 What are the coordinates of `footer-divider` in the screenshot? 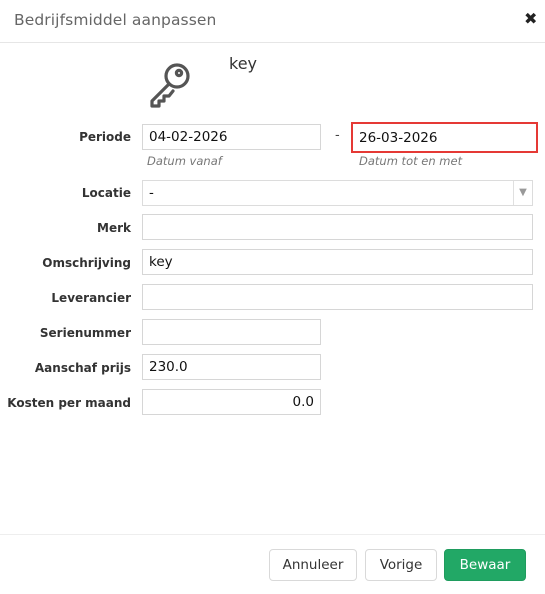 It's located at (272, 534).